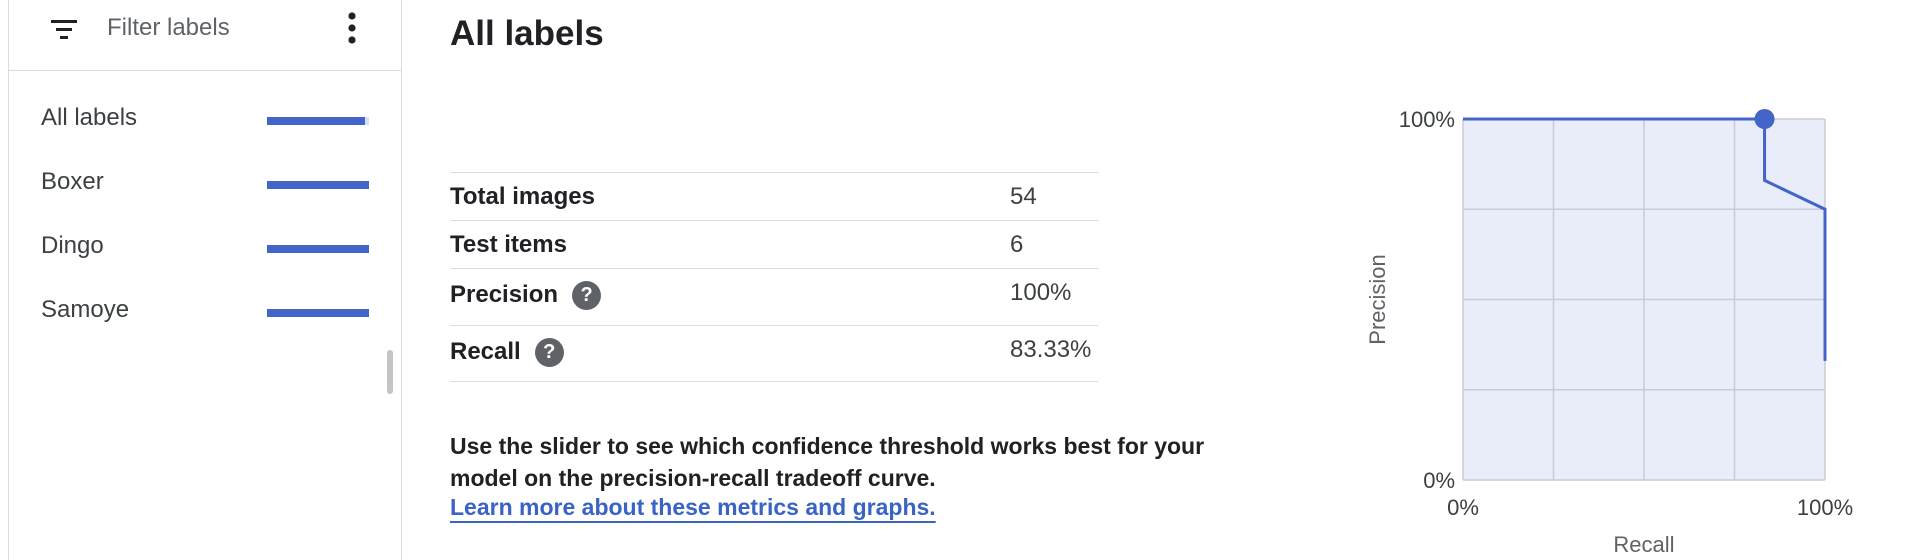 The height and width of the screenshot is (560, 1924). What do you see at coordinates (1023, 196) in the screenshot?
I see `metric-value: 54` at bounding box center [1023, 196].